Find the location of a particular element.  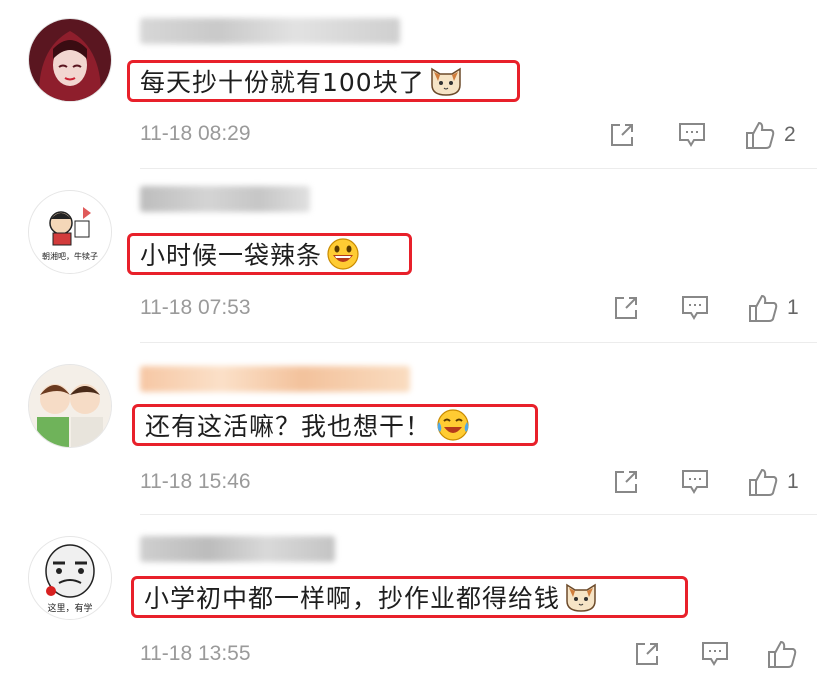

avatar-couple-icon is located at coordinates (70, 406).